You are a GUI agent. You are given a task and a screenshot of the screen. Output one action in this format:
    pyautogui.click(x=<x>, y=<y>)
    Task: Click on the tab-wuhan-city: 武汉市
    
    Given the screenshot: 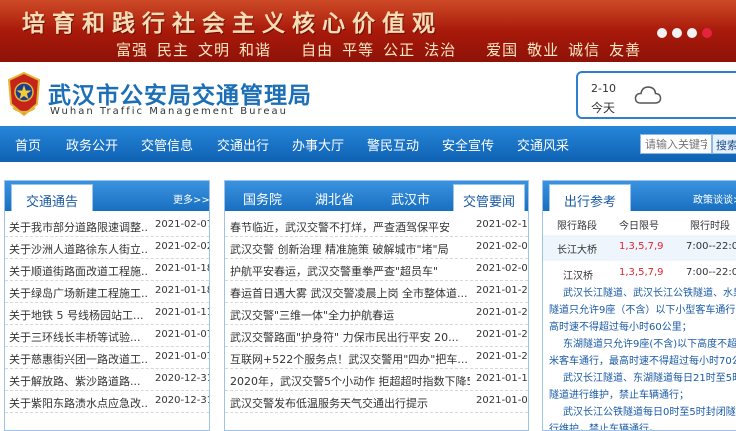 What is the action you would take?
    pyautogui.click(x=410, y=198)
    